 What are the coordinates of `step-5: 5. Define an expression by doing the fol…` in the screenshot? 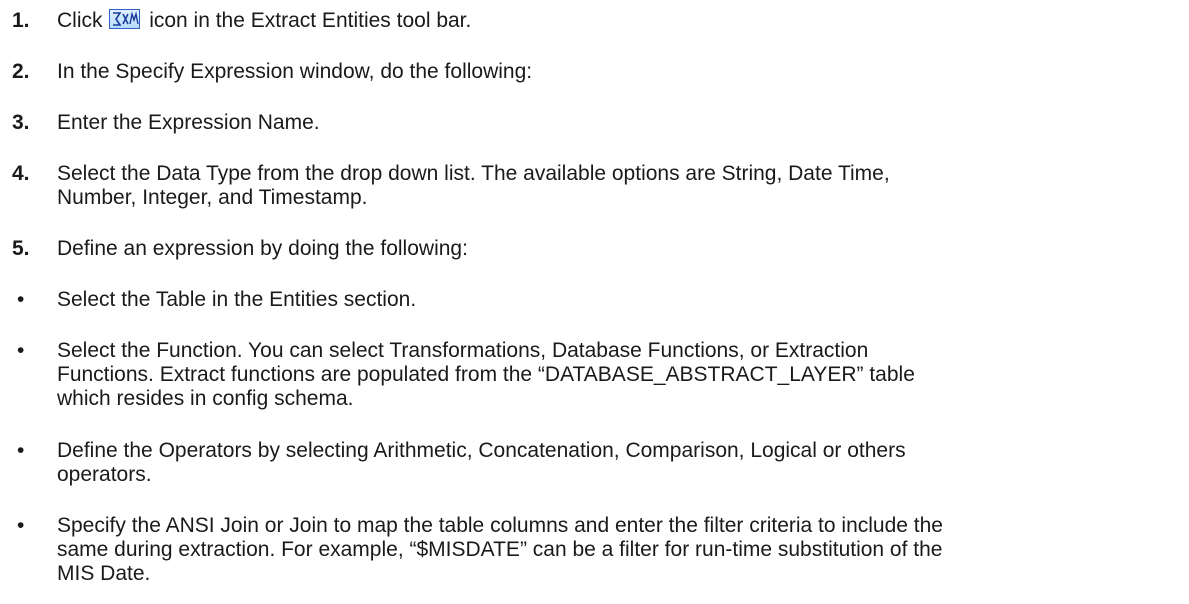 It's located at (590, 249).